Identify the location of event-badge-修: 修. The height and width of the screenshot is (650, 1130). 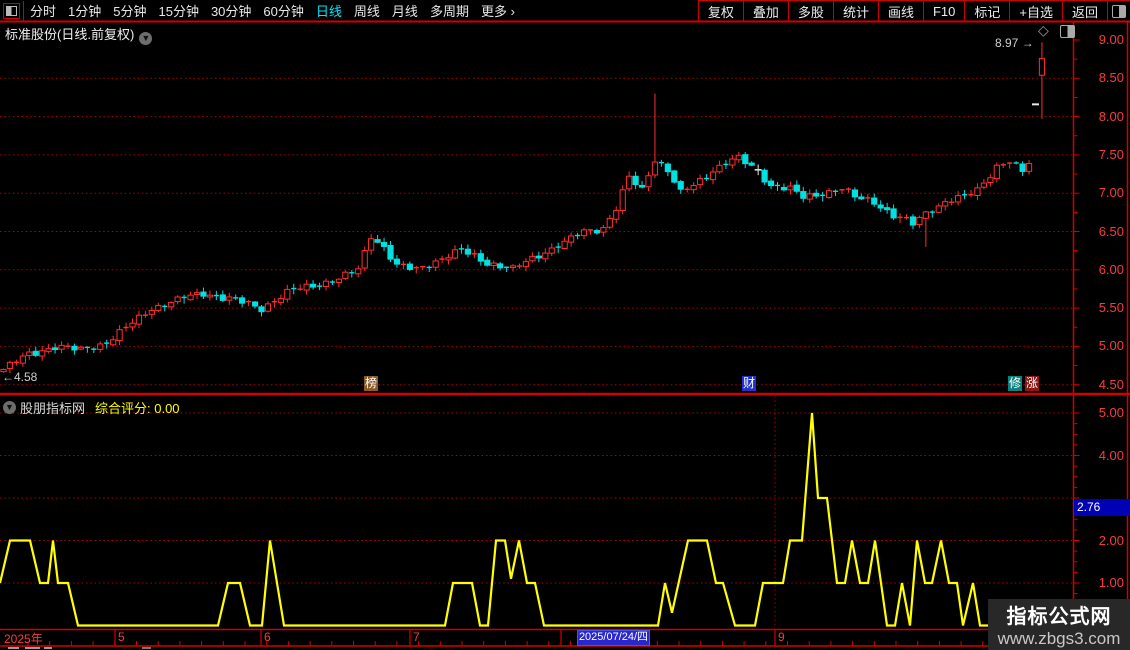
(1015, 383).